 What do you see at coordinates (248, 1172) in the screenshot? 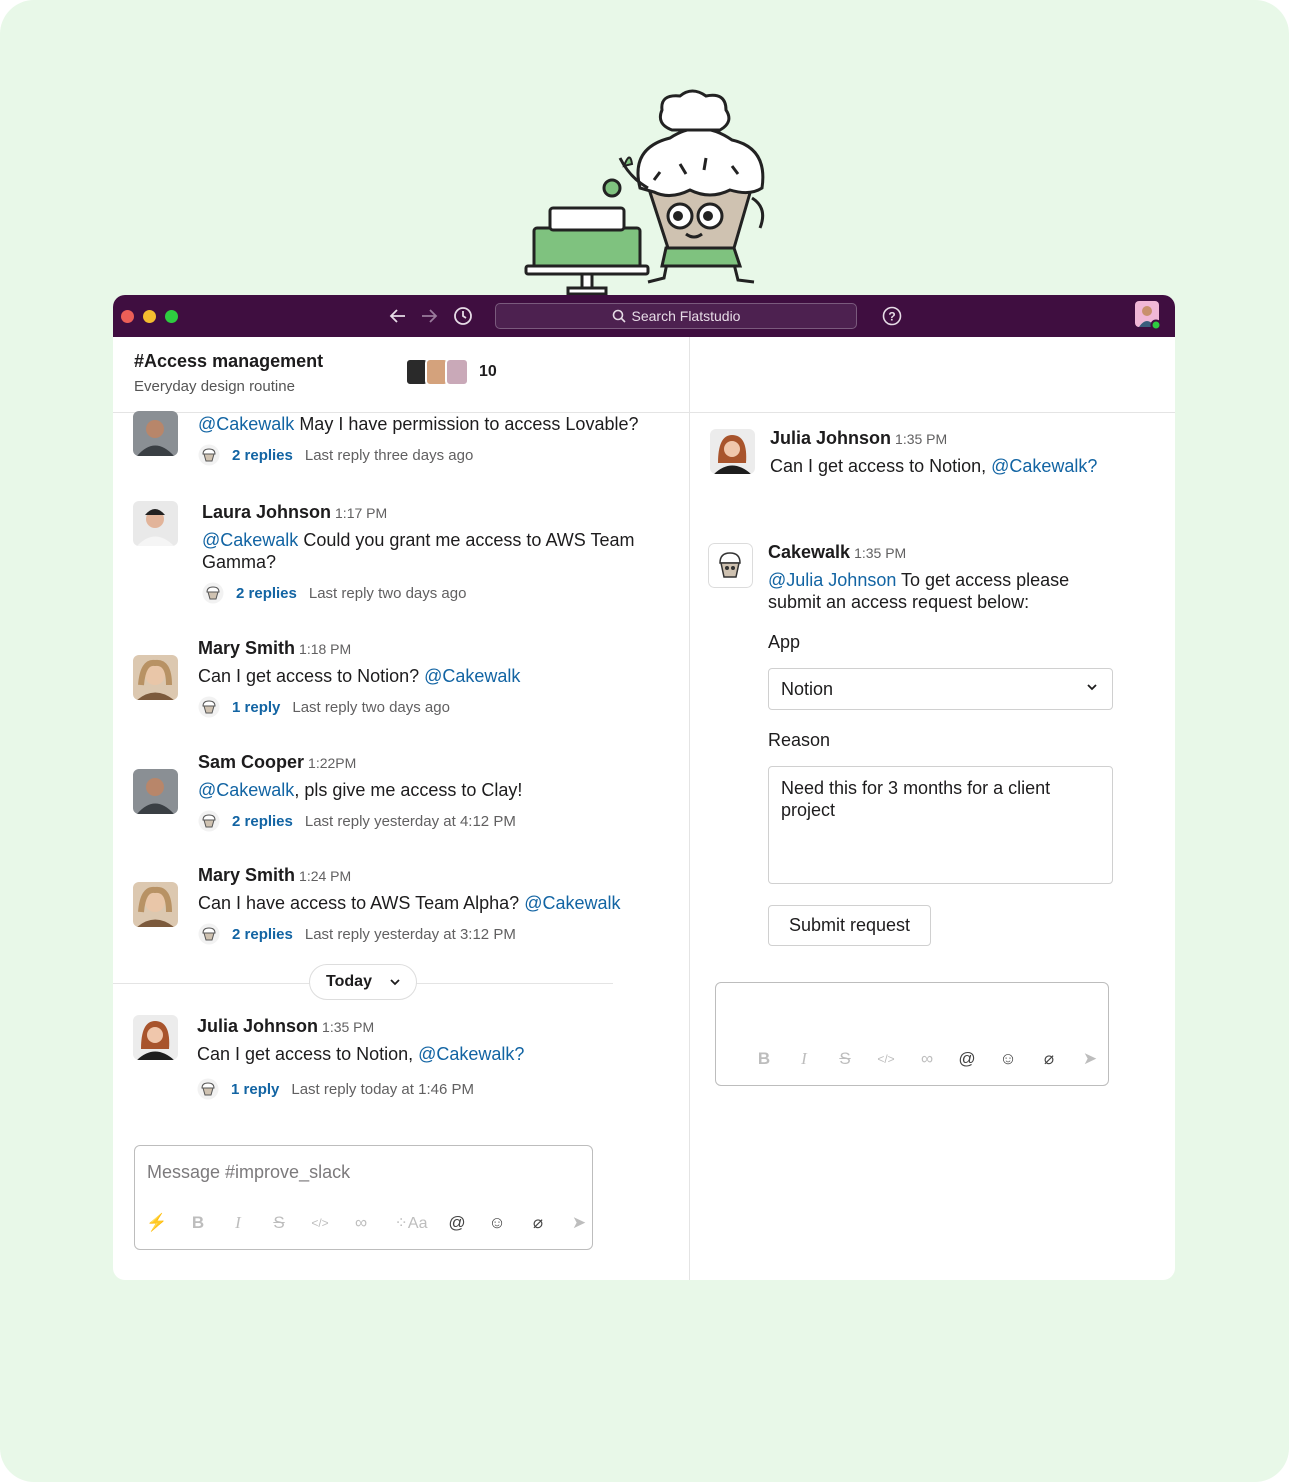
I see `message-input: Message #improve_slack` at bounding box center [248, 1172].